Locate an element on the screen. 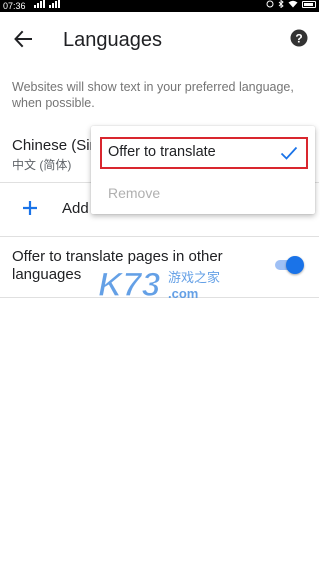 The height and width of the screenshot is (567, 320). add-language-label: Add is located at coordinates (75, 208).